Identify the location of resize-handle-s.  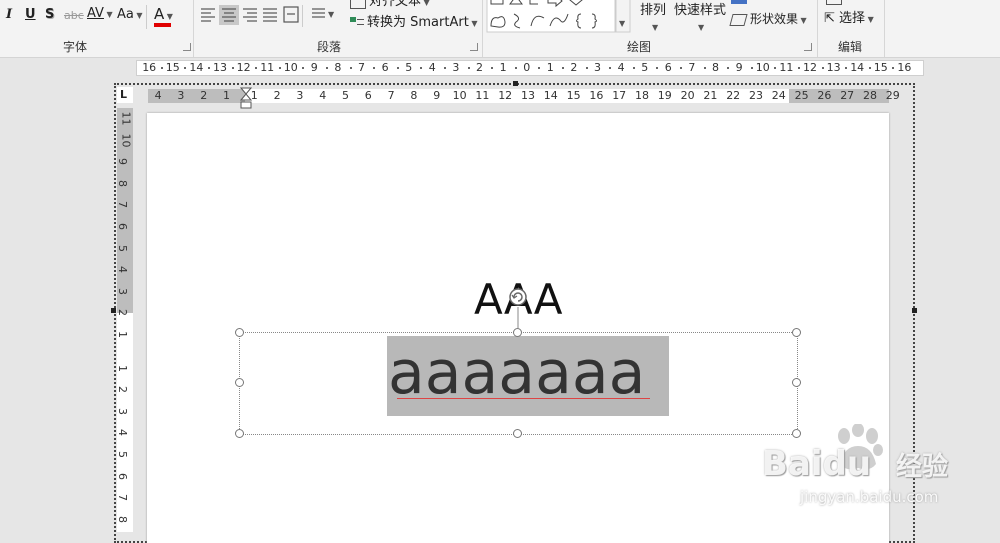
(517, 433).